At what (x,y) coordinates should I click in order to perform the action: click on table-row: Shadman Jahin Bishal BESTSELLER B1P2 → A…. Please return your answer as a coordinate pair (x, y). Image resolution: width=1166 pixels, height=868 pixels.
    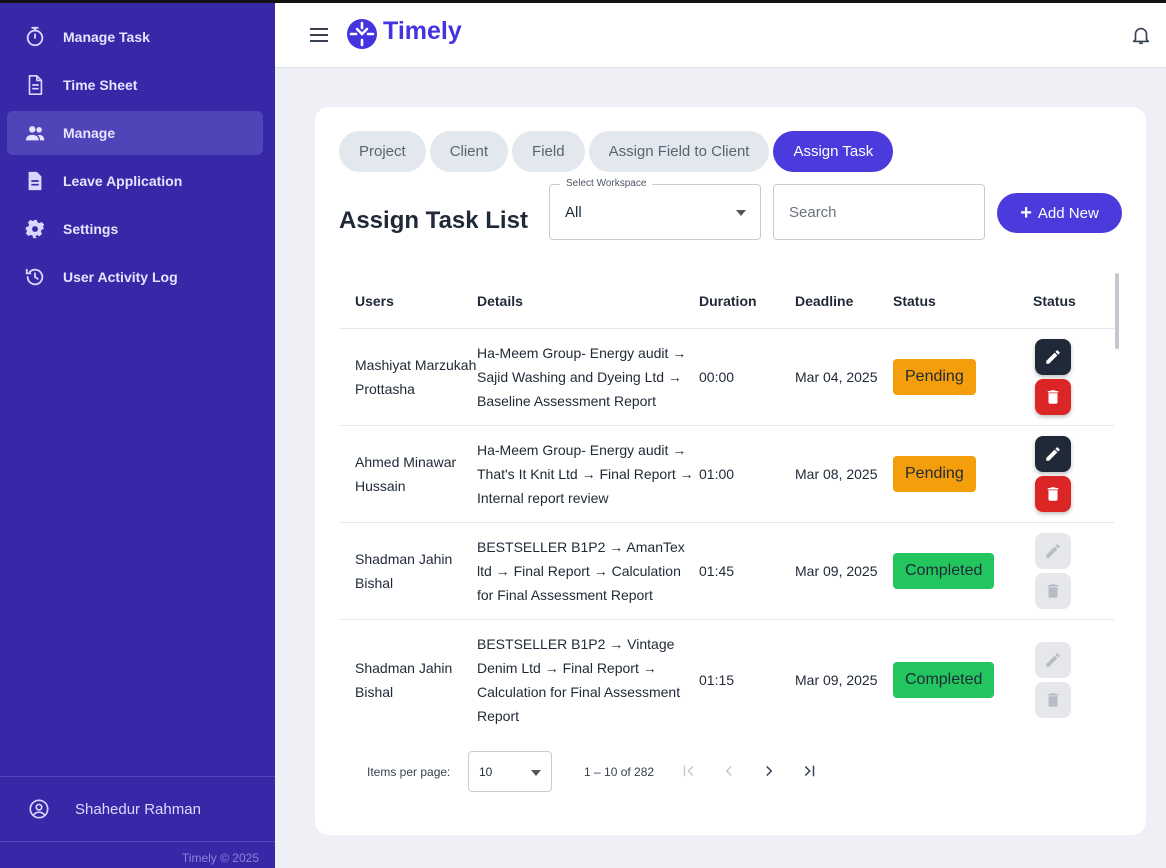
    Looking at the image, I should click on (726, 571).